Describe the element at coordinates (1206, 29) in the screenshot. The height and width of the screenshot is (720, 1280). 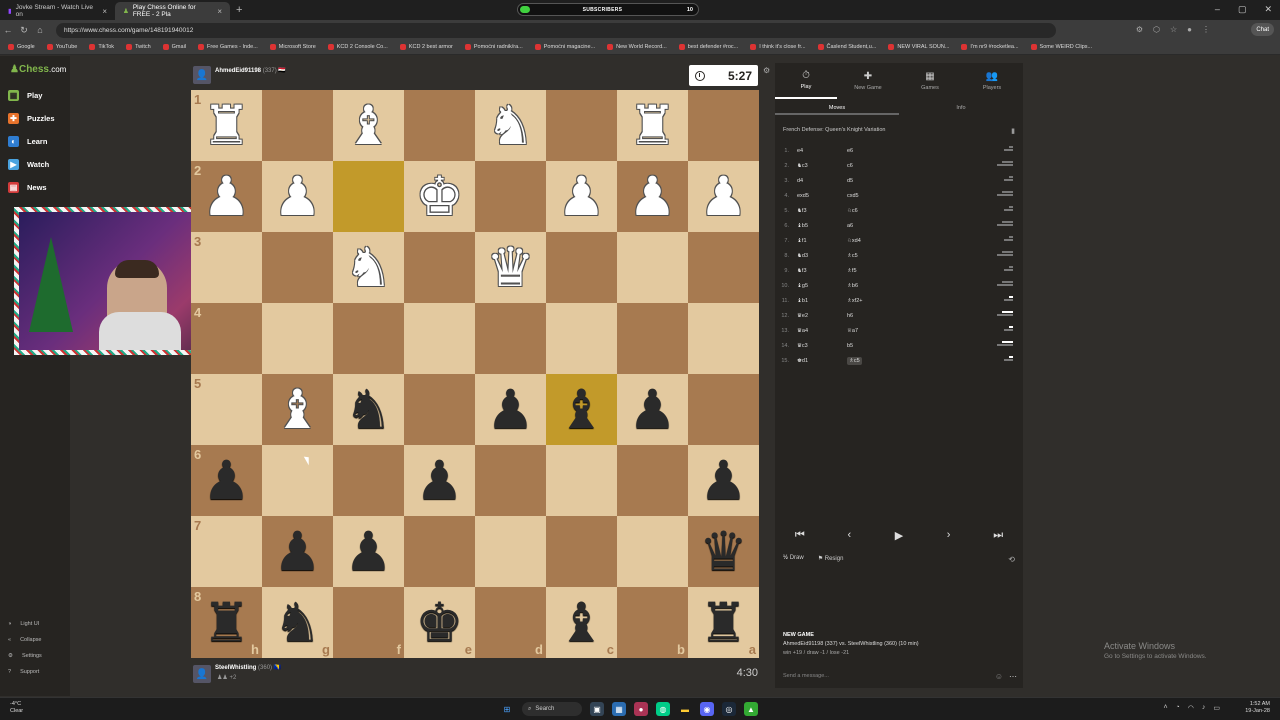
I see `menu-icon: ⋮` at that location.